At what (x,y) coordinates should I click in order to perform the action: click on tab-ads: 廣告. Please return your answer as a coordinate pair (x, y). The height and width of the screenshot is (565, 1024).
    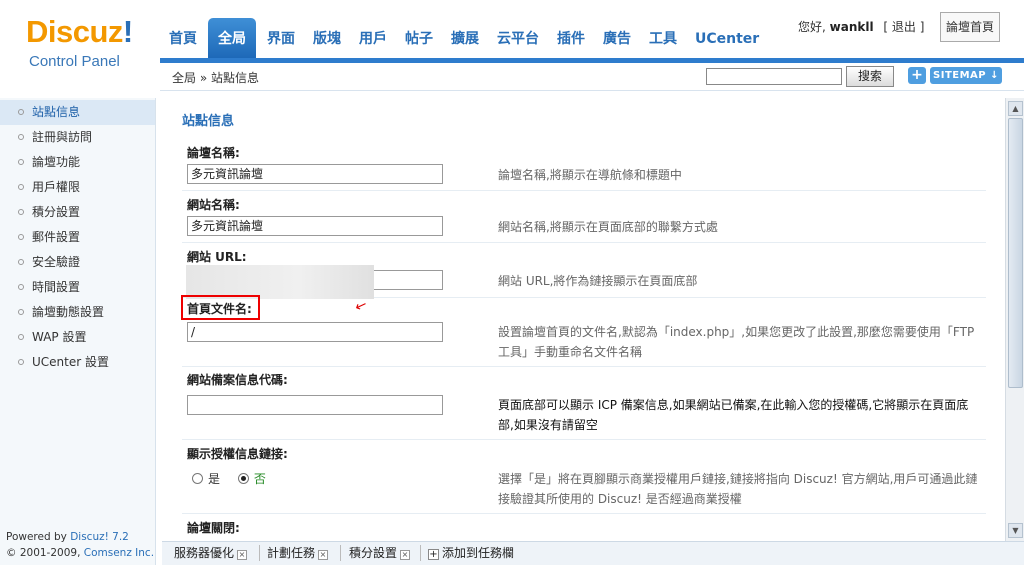
    Looking at the image, I should click on (617, 38).